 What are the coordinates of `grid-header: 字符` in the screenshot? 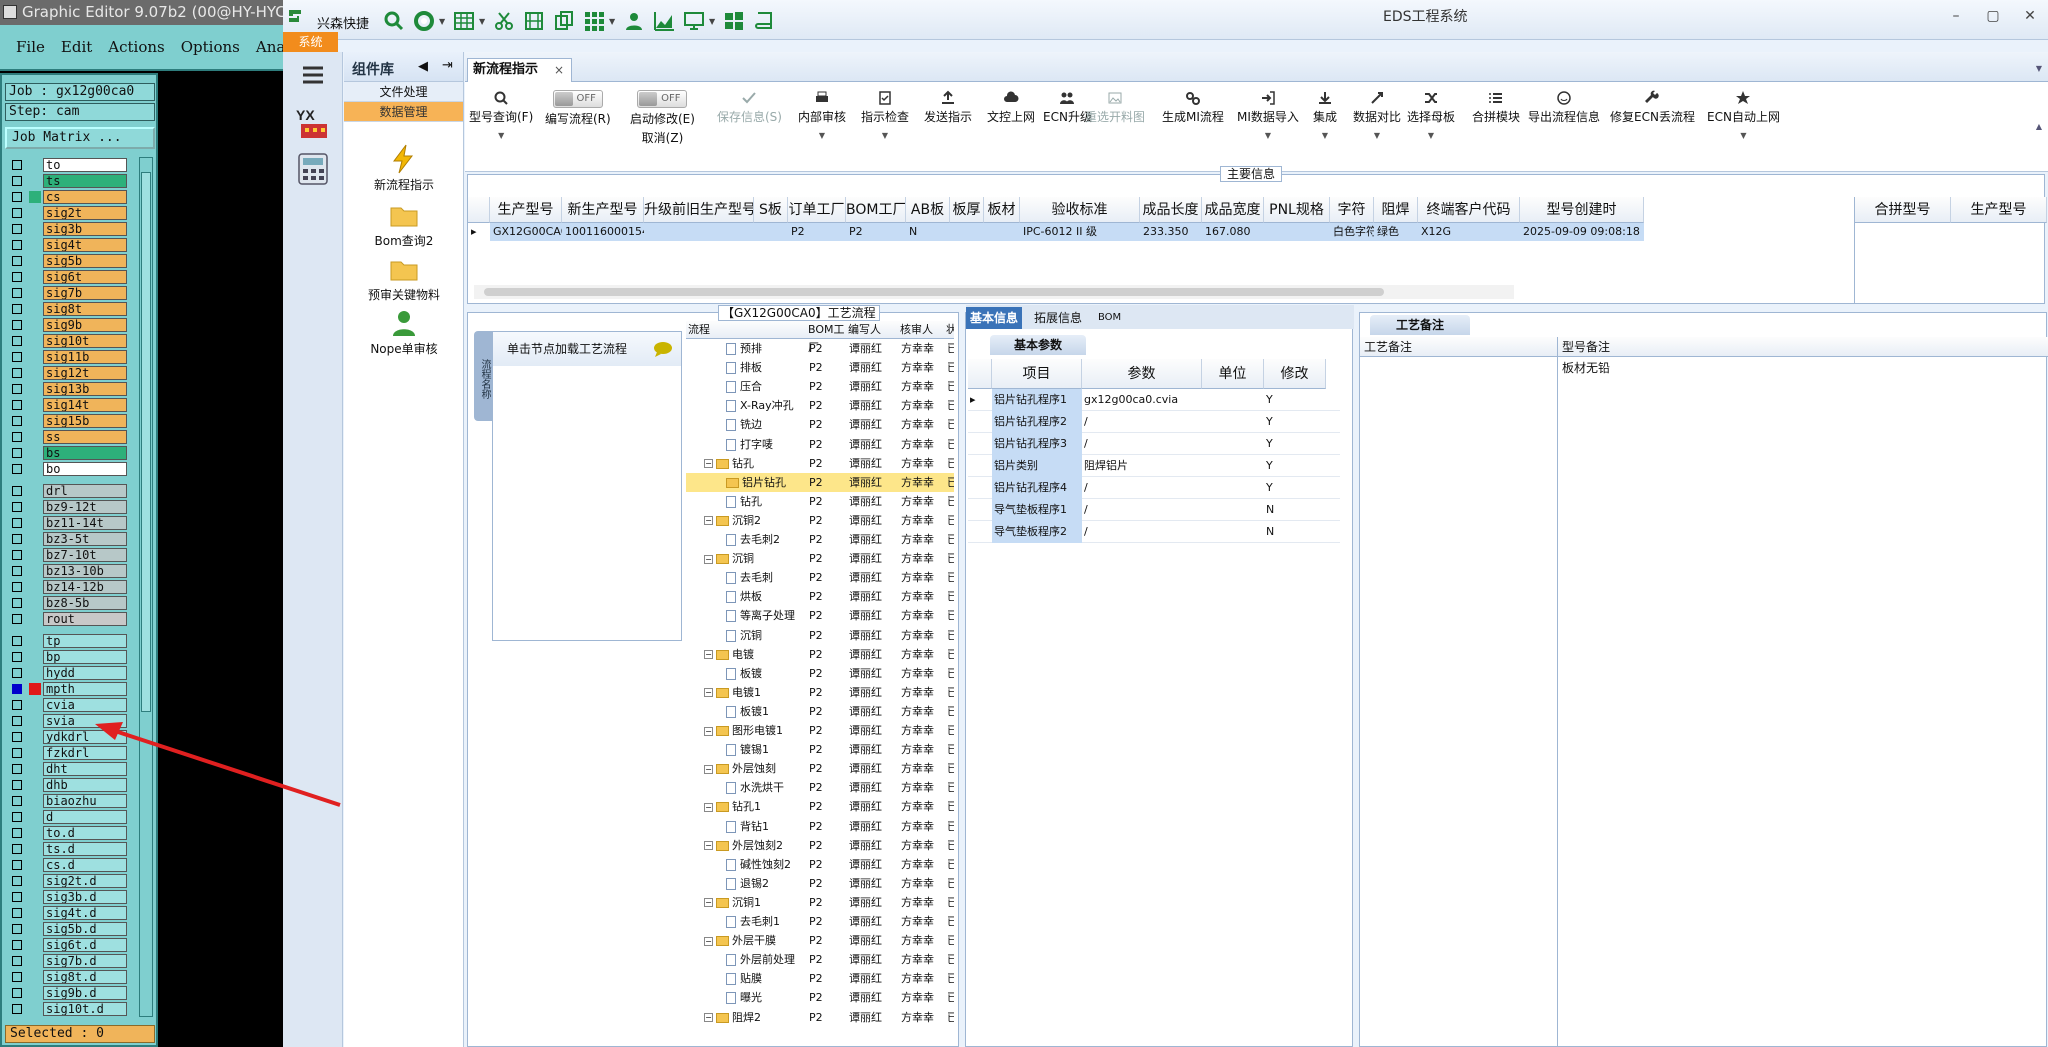 It's located at (1352, 210).